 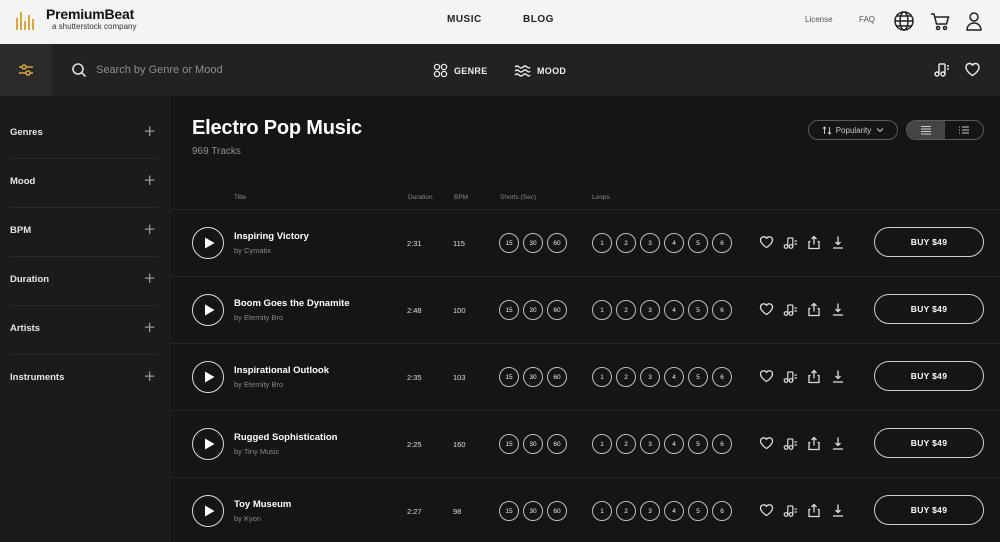 I want to click on nav-blog: BLOG, so click(x=538, y=19).